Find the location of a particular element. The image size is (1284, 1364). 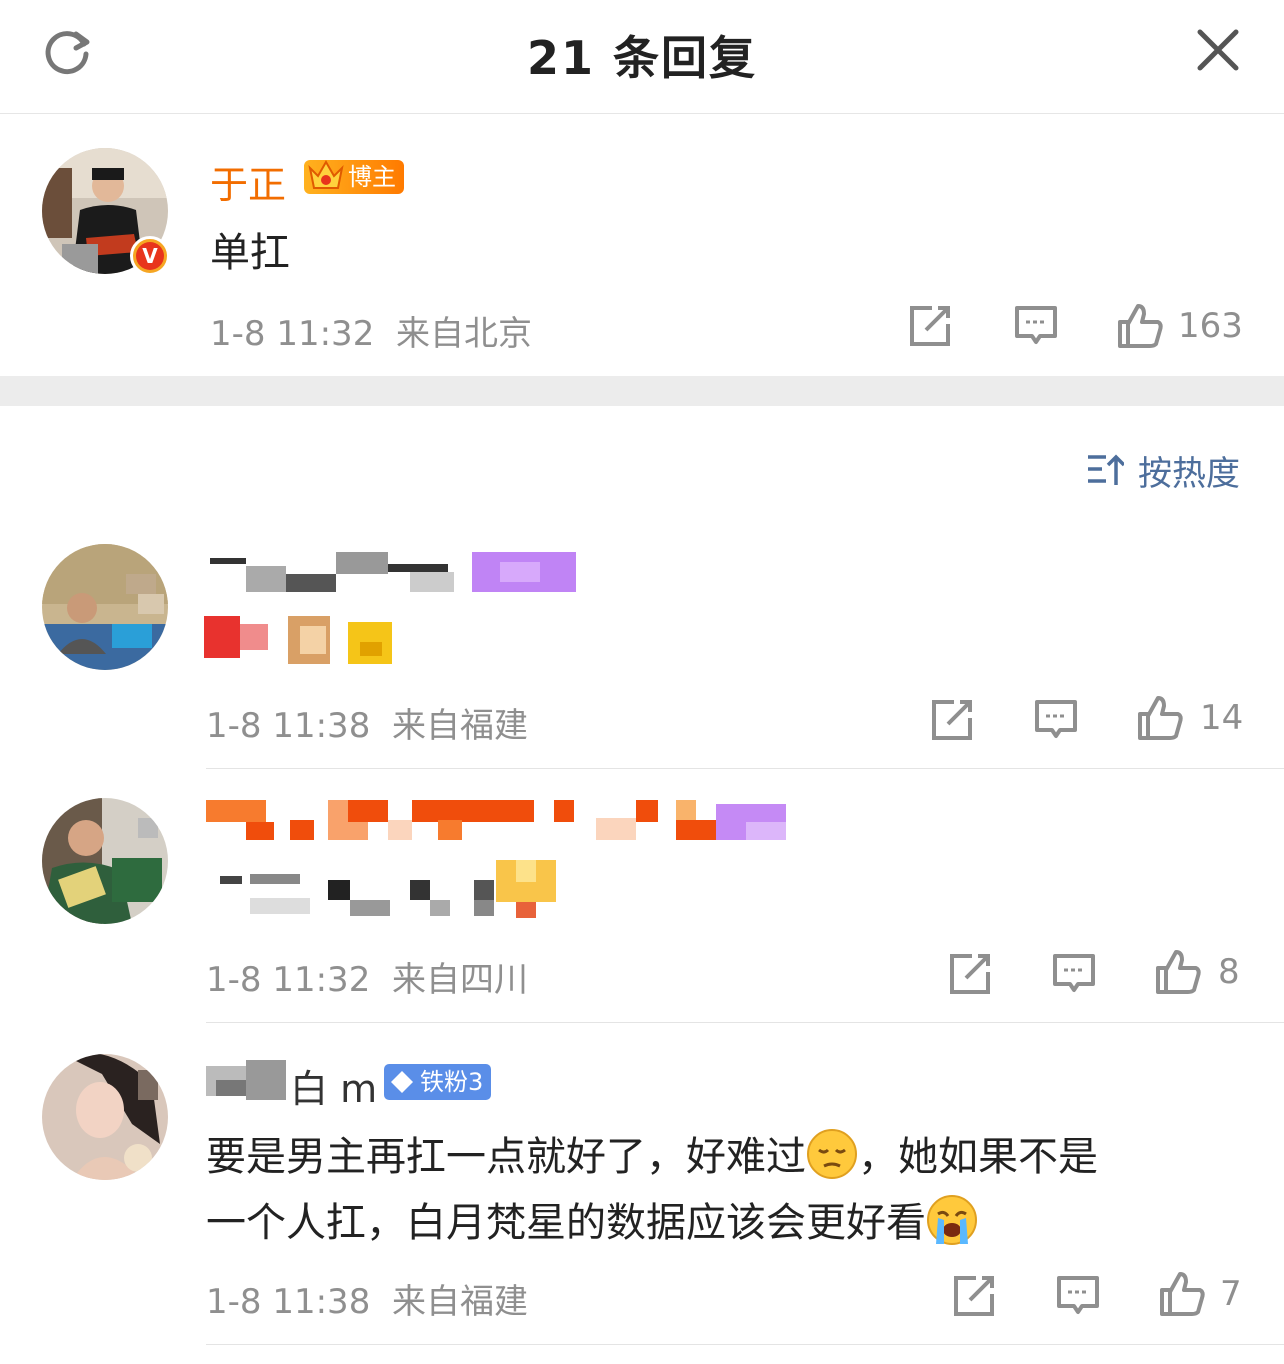

like-count: 14 is located at coordinates (1222, 718).